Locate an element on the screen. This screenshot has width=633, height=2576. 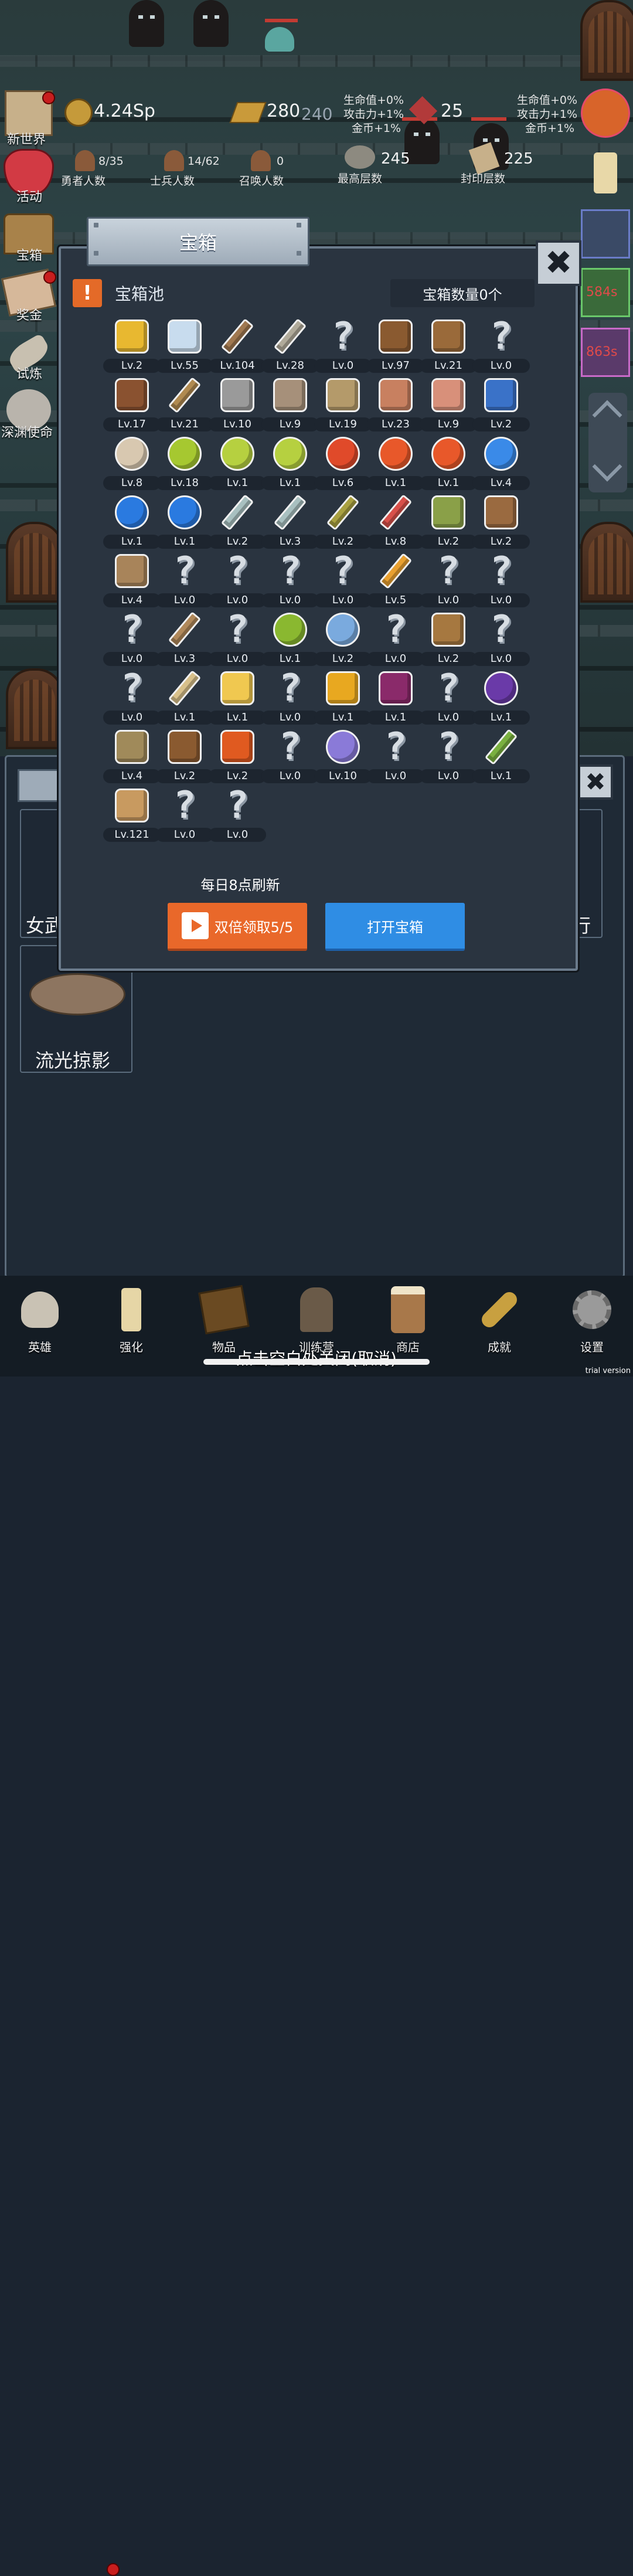
red-flask-shape is located at coordinates (448, 454).